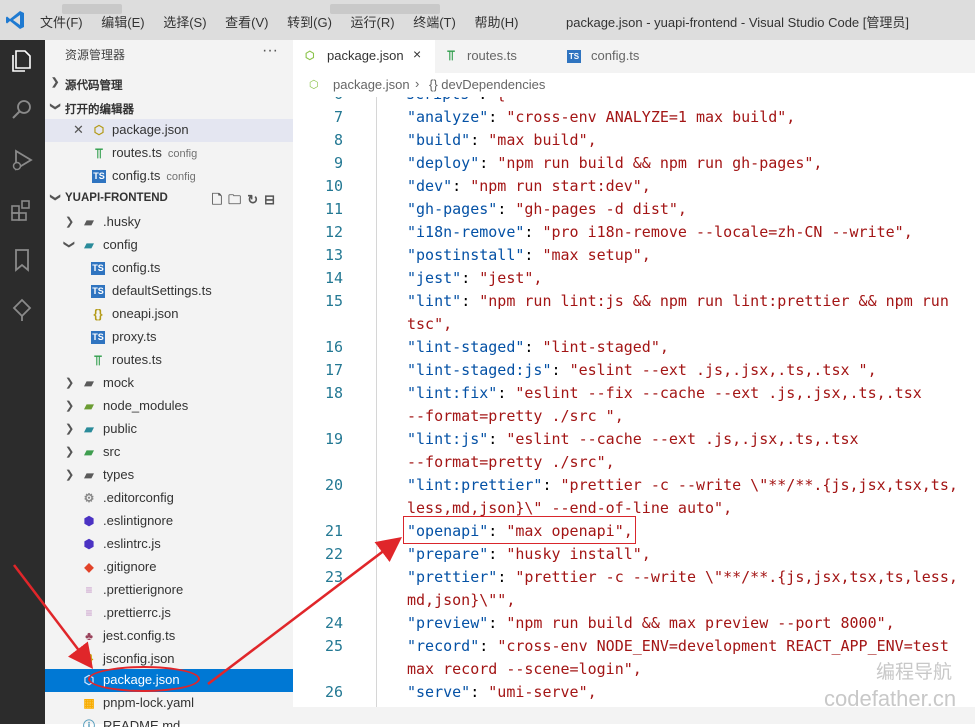  What do you see at coordinates (272, 199) in the screenshot?
I see `collapse-all-icon: ⊟` at bounding box center [272, 199].